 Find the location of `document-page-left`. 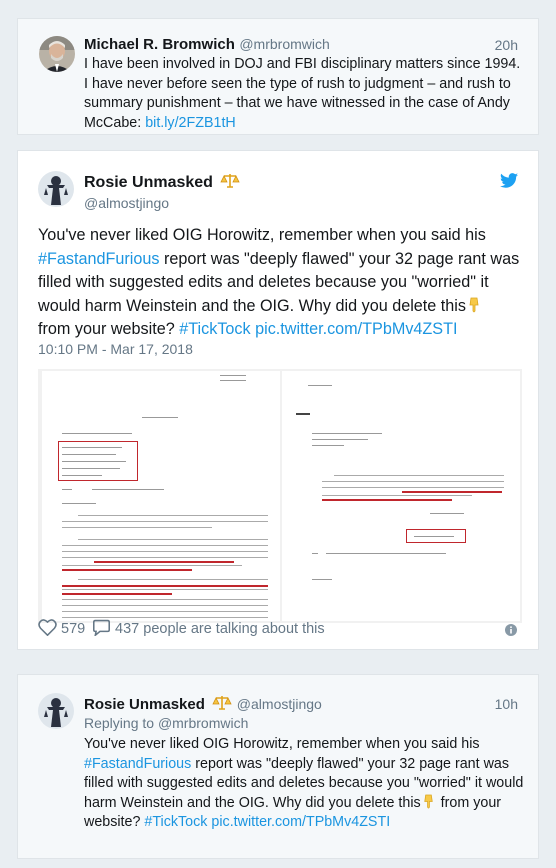

document-page-left is located at coordinates (161, 496).